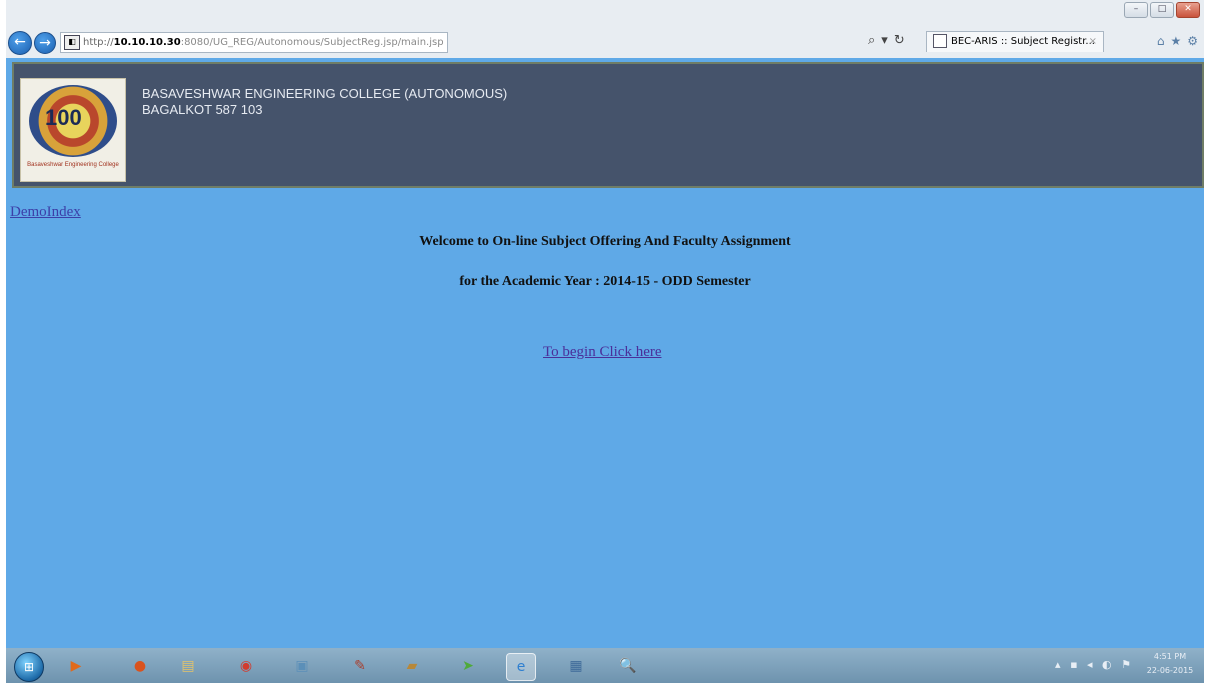  Describe the element at coordinates (1170, 670) in the screenshot. I see `clock-date: 22-06-2015` at that location.